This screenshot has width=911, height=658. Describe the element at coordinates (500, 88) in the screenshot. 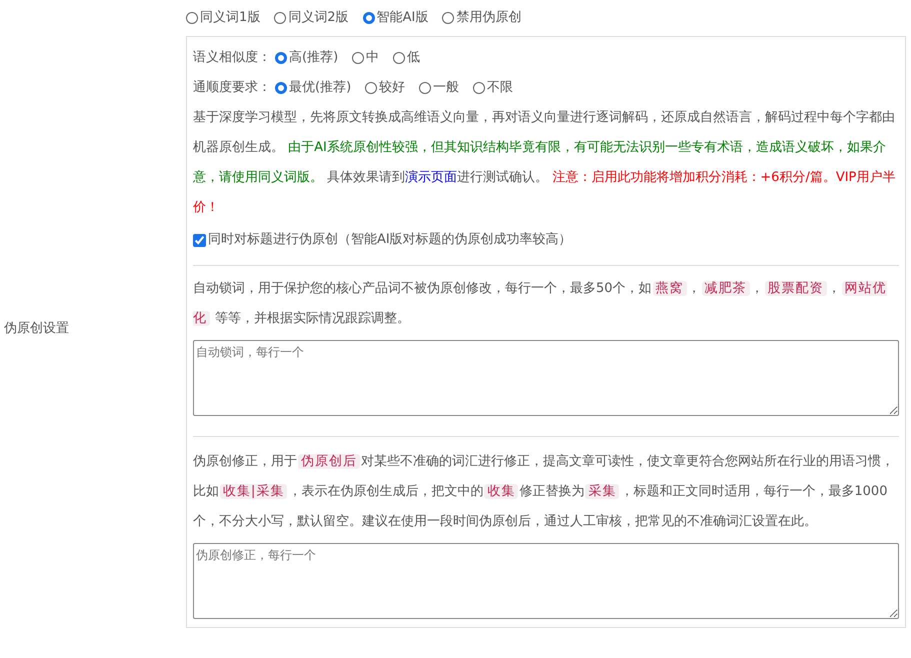

I see `choice-label: 不限` at that location.